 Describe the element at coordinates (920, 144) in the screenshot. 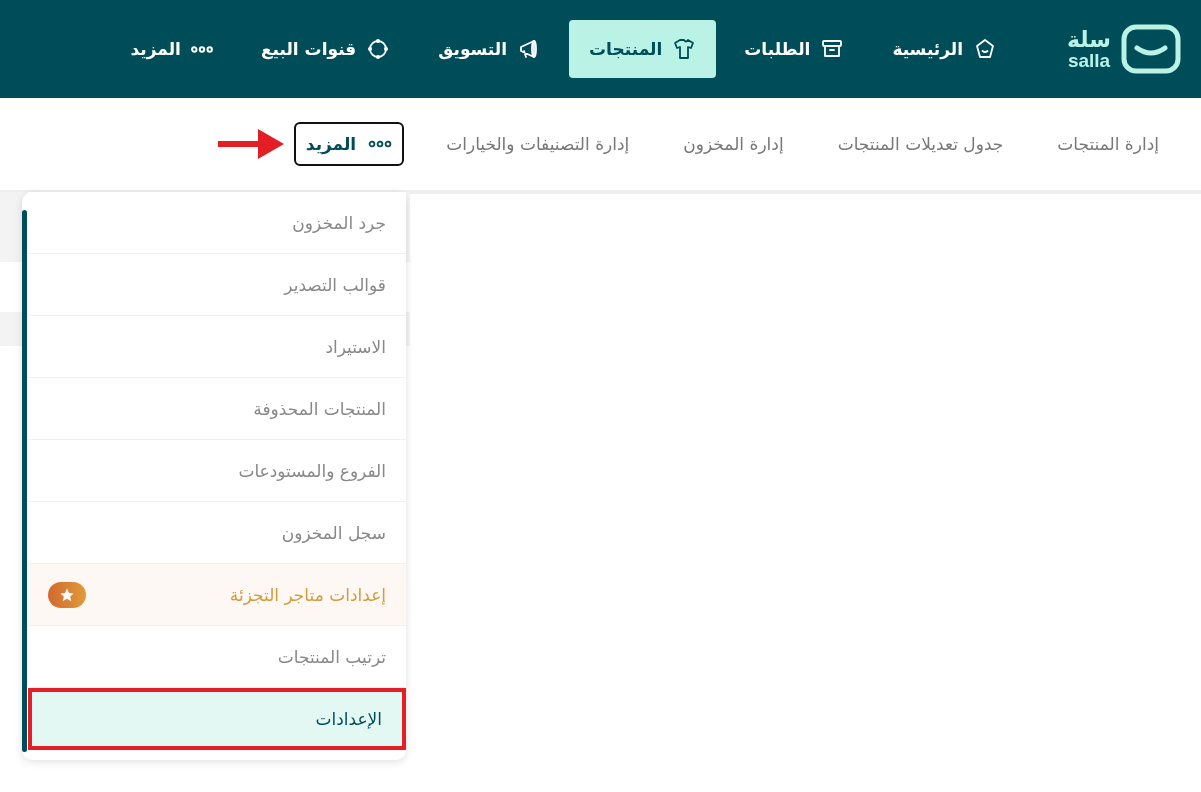

I see `subnav-tab: جدول تعديلات المنتجات` at that location.